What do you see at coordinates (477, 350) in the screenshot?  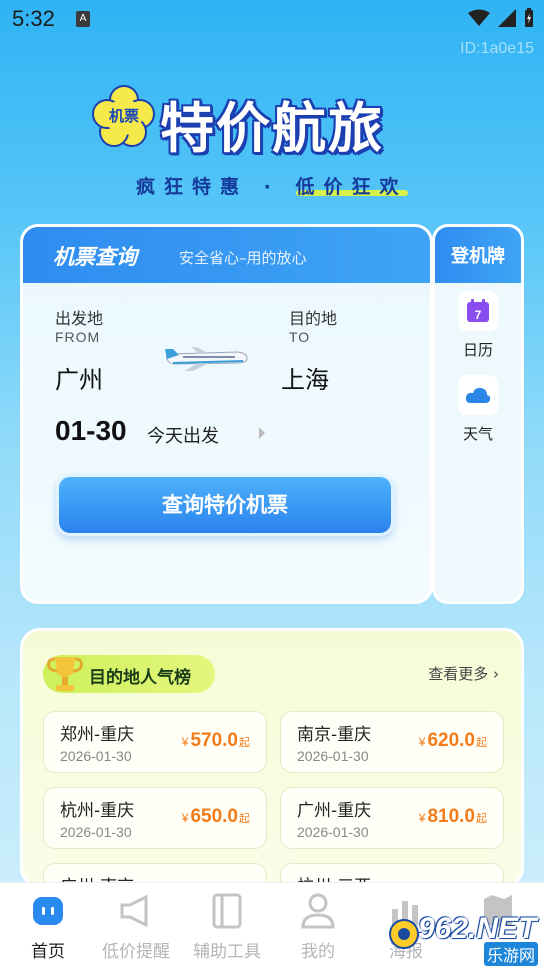 I see `calendar-label: 日历` at bounding box center [477, 350].